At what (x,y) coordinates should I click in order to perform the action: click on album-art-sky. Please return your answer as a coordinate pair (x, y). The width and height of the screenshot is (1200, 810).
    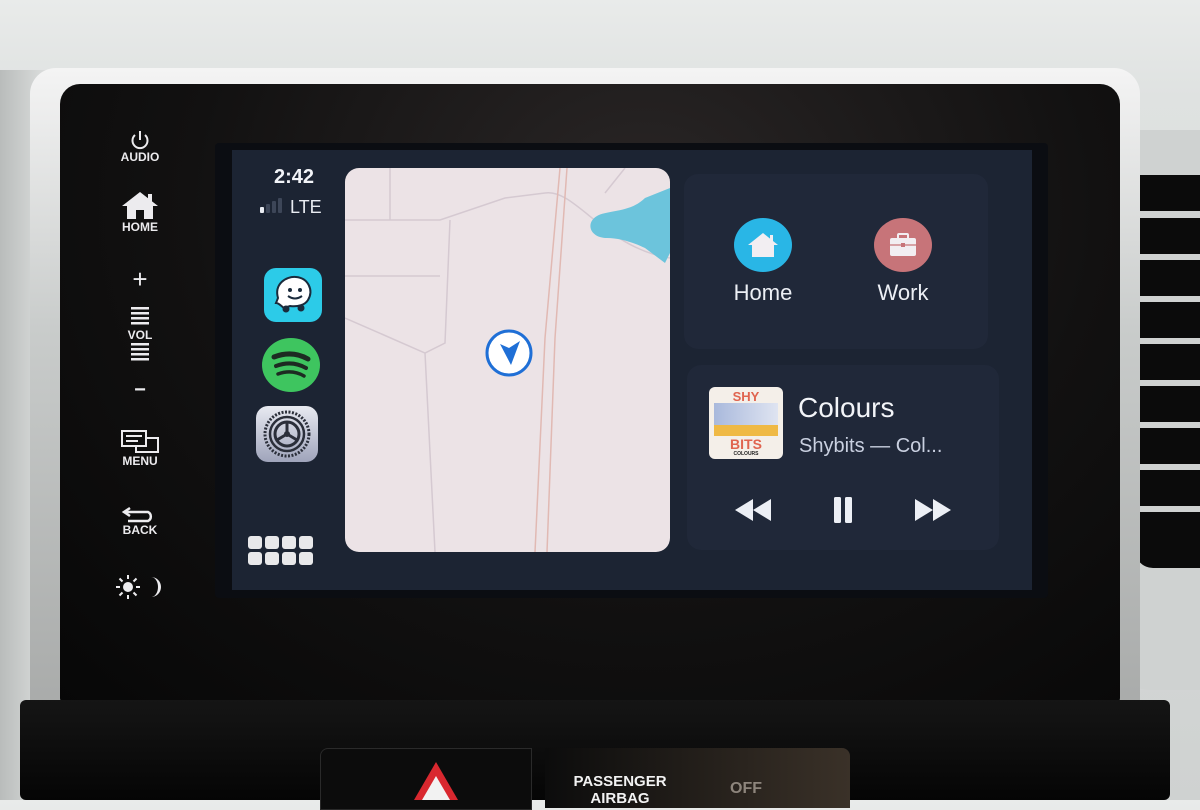
    Looking at the image, I should click on (746, 414).